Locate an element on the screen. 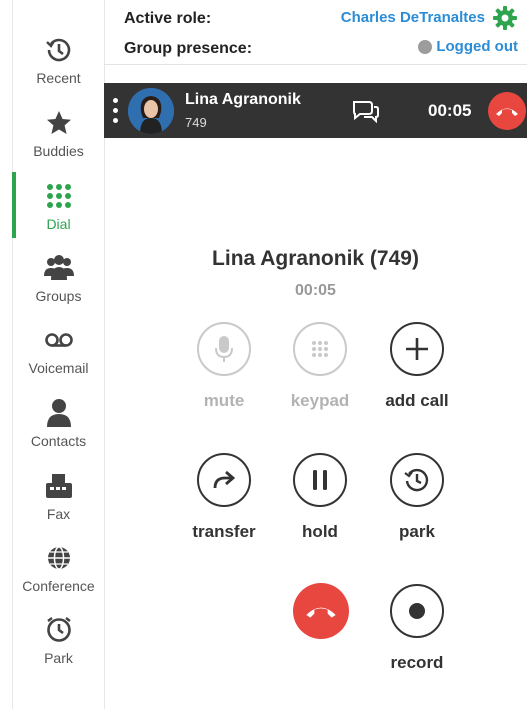 The image size is (527, 709). transfer-arrow-icon is located at coordinates (224, 479).